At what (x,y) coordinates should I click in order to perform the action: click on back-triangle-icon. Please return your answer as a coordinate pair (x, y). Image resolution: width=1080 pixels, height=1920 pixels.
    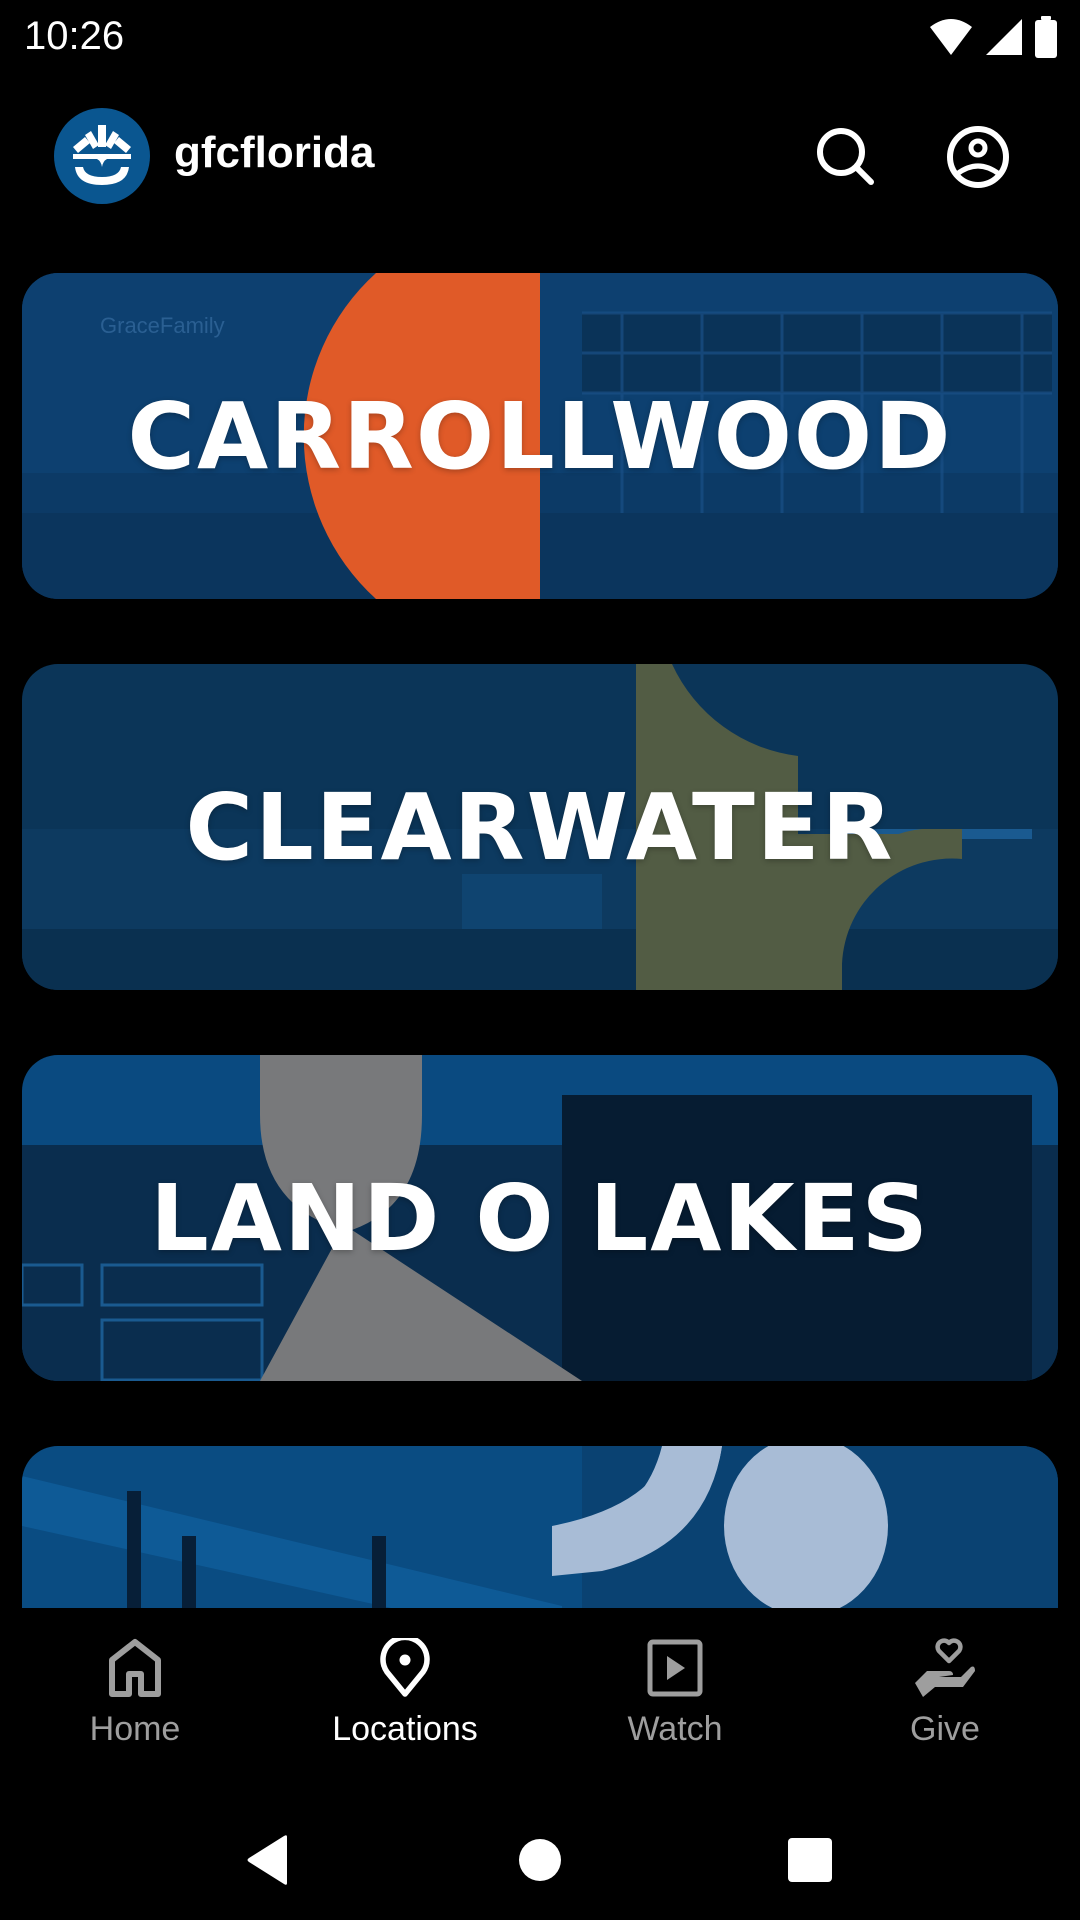
    Looking at the image, I should click on (267, 1860).